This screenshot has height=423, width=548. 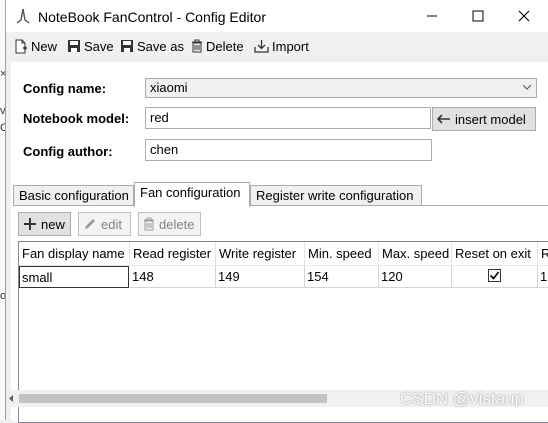 I want to click on new-button: New, so click(x=35, y=46).